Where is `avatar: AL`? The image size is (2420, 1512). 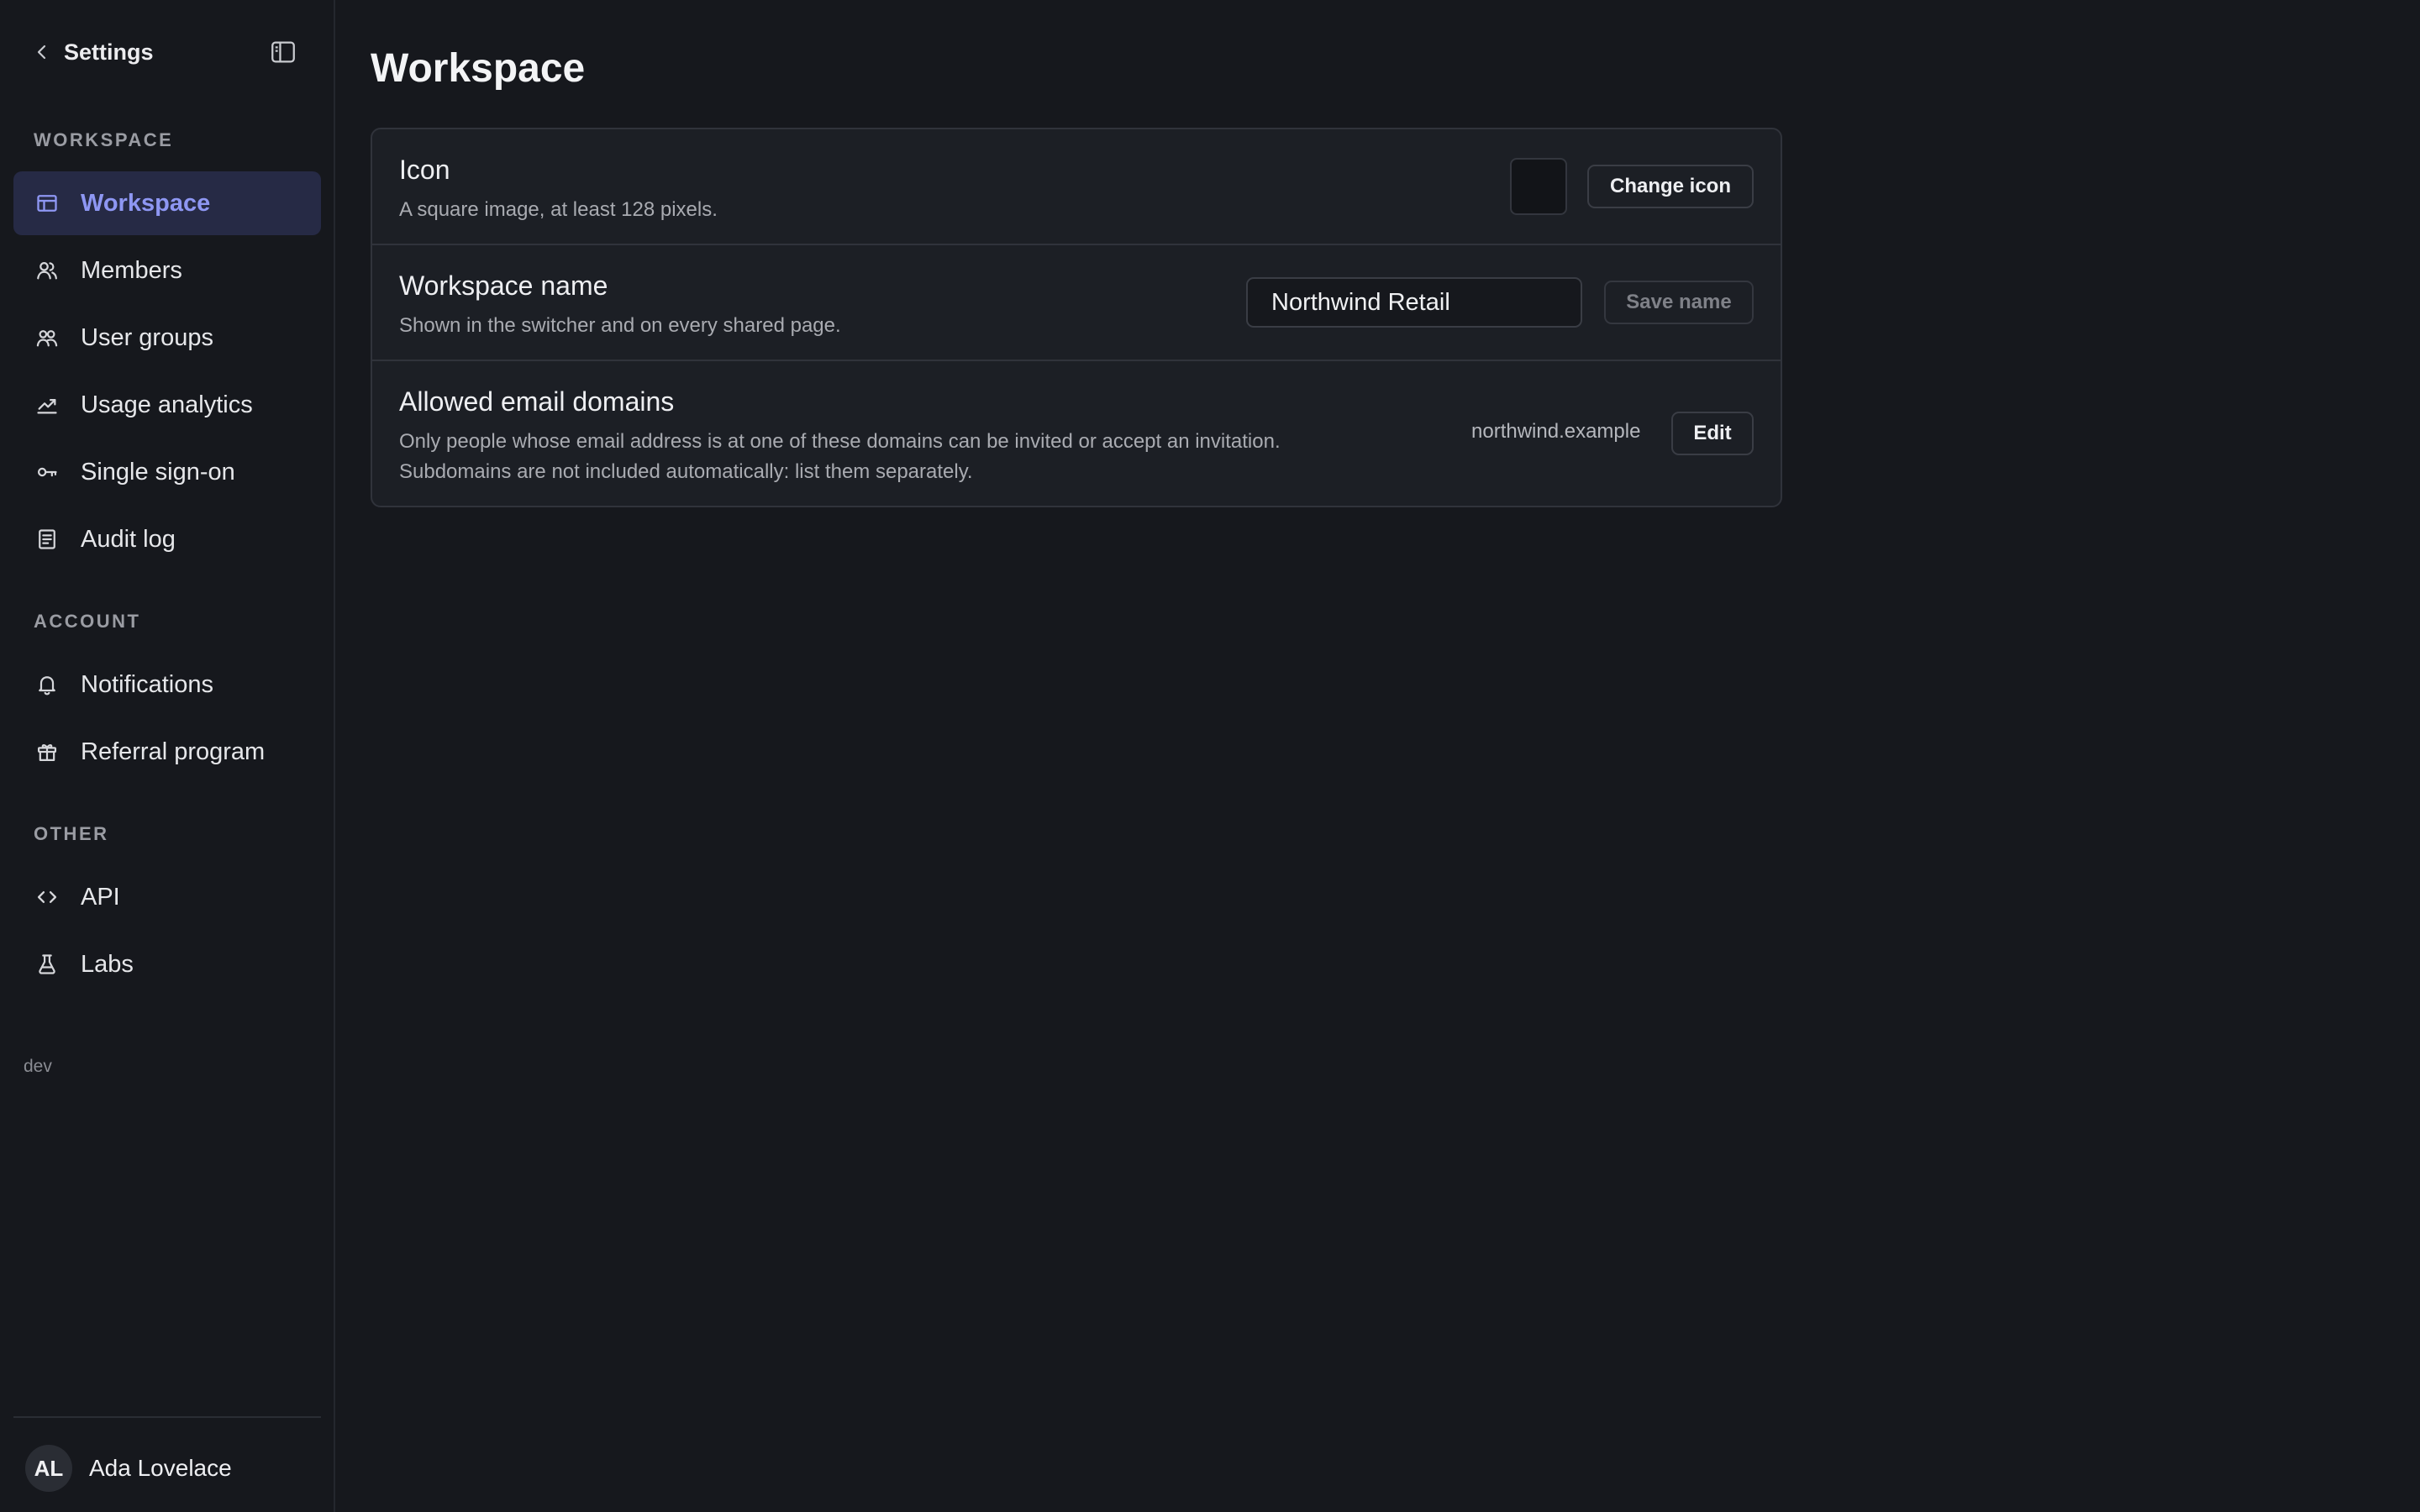 avatar: AL is located at coordinates (49, 1468).